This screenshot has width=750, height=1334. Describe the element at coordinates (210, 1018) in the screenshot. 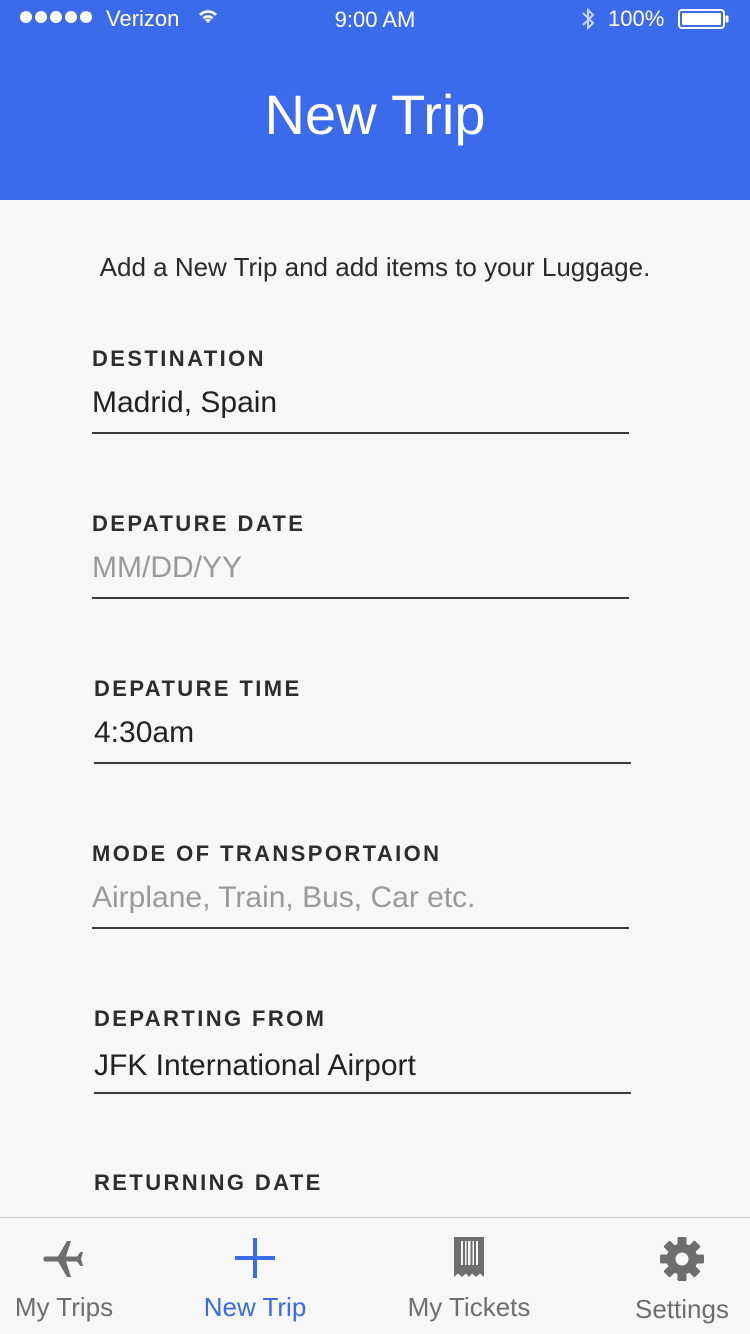

I see `departing-from-label: DEPARTING FROM` at that location.